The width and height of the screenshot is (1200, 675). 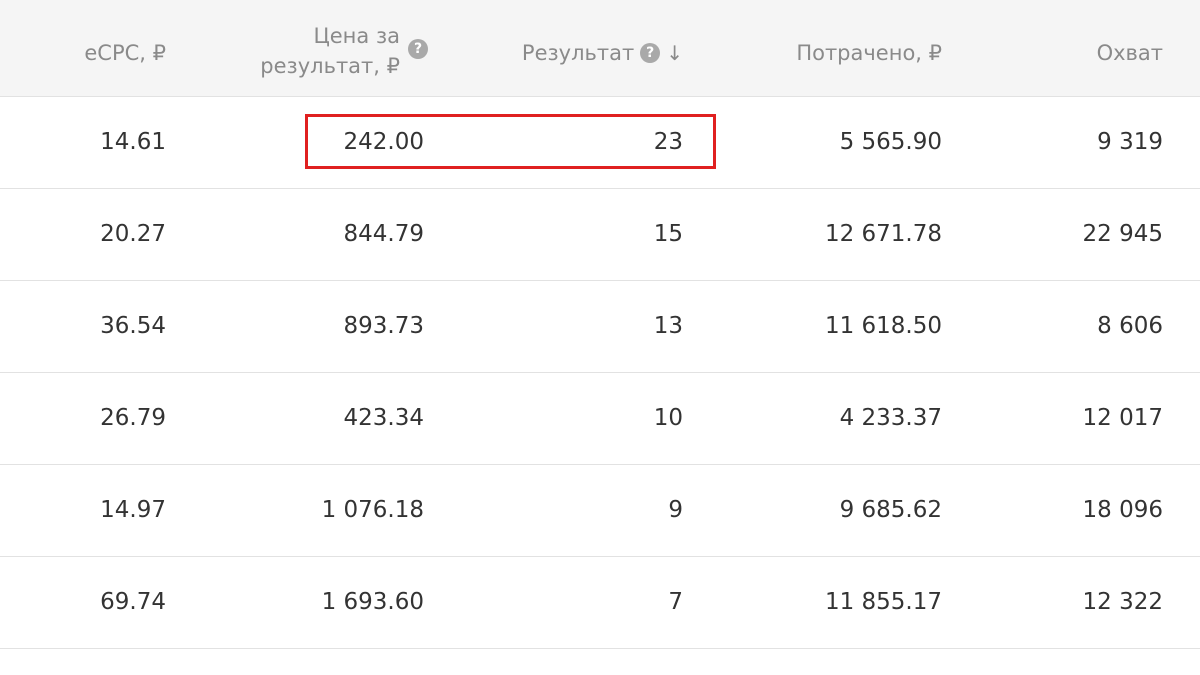 I want to click on cell-spent: 11 855.17, so click(x=883, y=602).